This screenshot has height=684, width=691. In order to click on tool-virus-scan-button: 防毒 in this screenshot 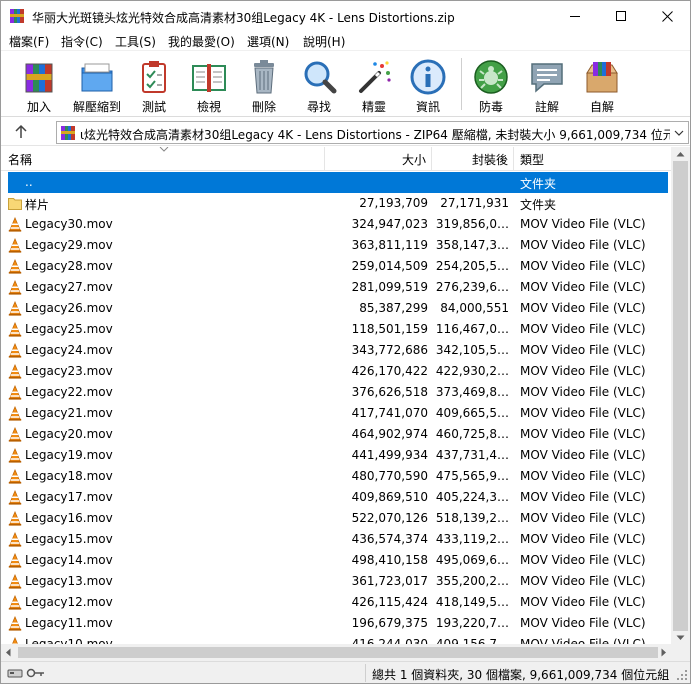, I will do `click(491, 85)`.